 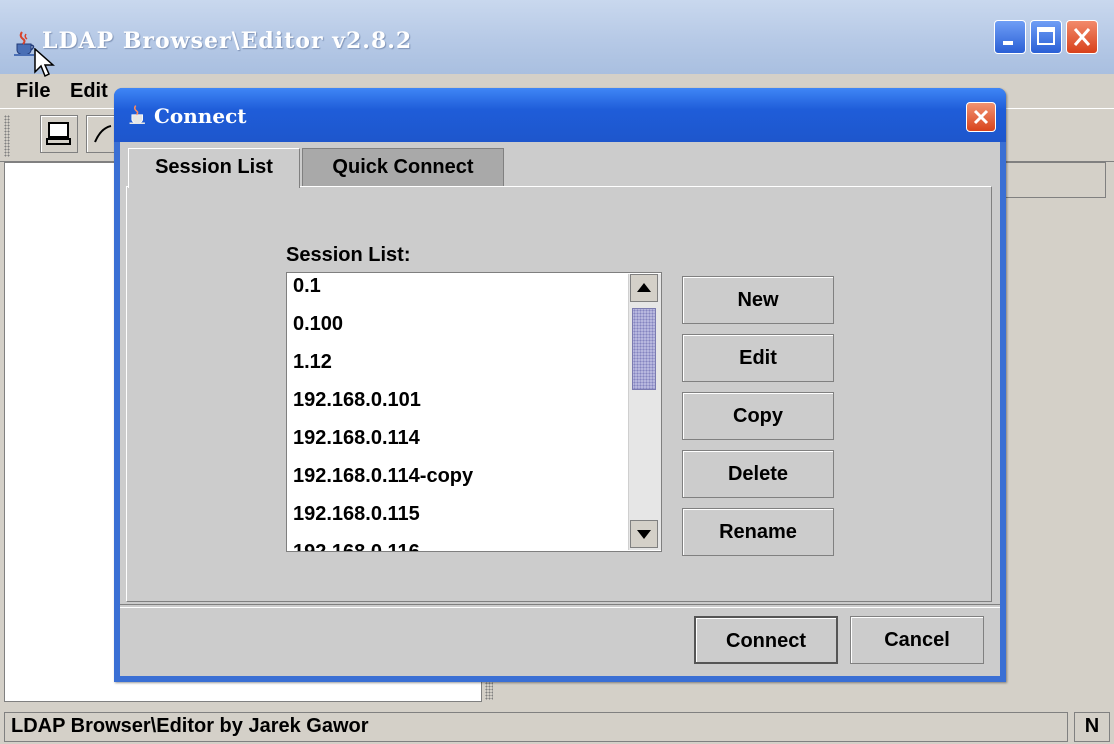 What do you see at coordinates (356, 438) in the screenshot?
I see `list-item: 192.168.0.114` at bounding box center [356, 438].